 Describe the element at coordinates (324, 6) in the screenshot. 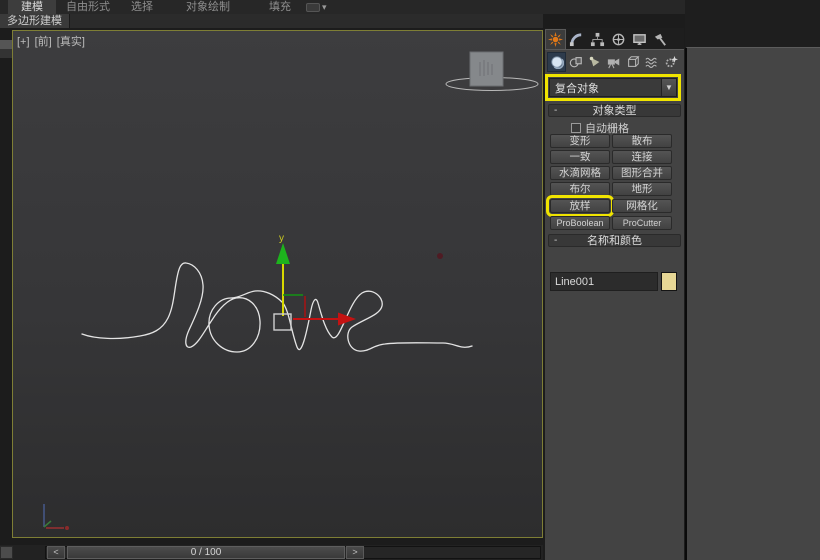

I see `chevron-down-icon: ▾` at that location.